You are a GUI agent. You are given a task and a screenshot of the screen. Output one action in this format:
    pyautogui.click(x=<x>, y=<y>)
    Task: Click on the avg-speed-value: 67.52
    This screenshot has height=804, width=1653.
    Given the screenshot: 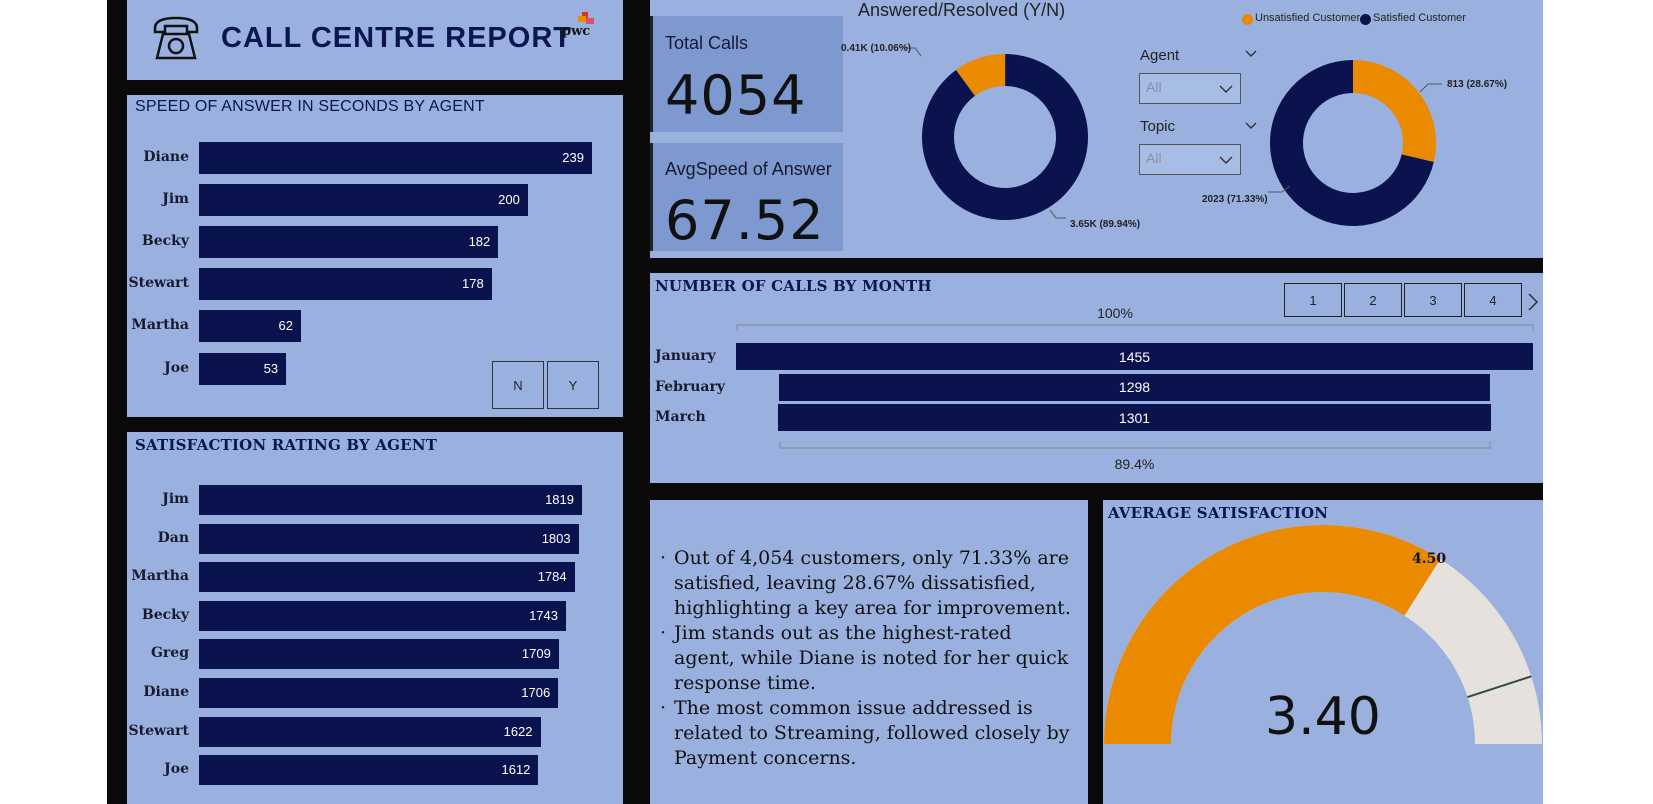 What is the action you would take?
    pyautogui.click(x=745, y=220)
    